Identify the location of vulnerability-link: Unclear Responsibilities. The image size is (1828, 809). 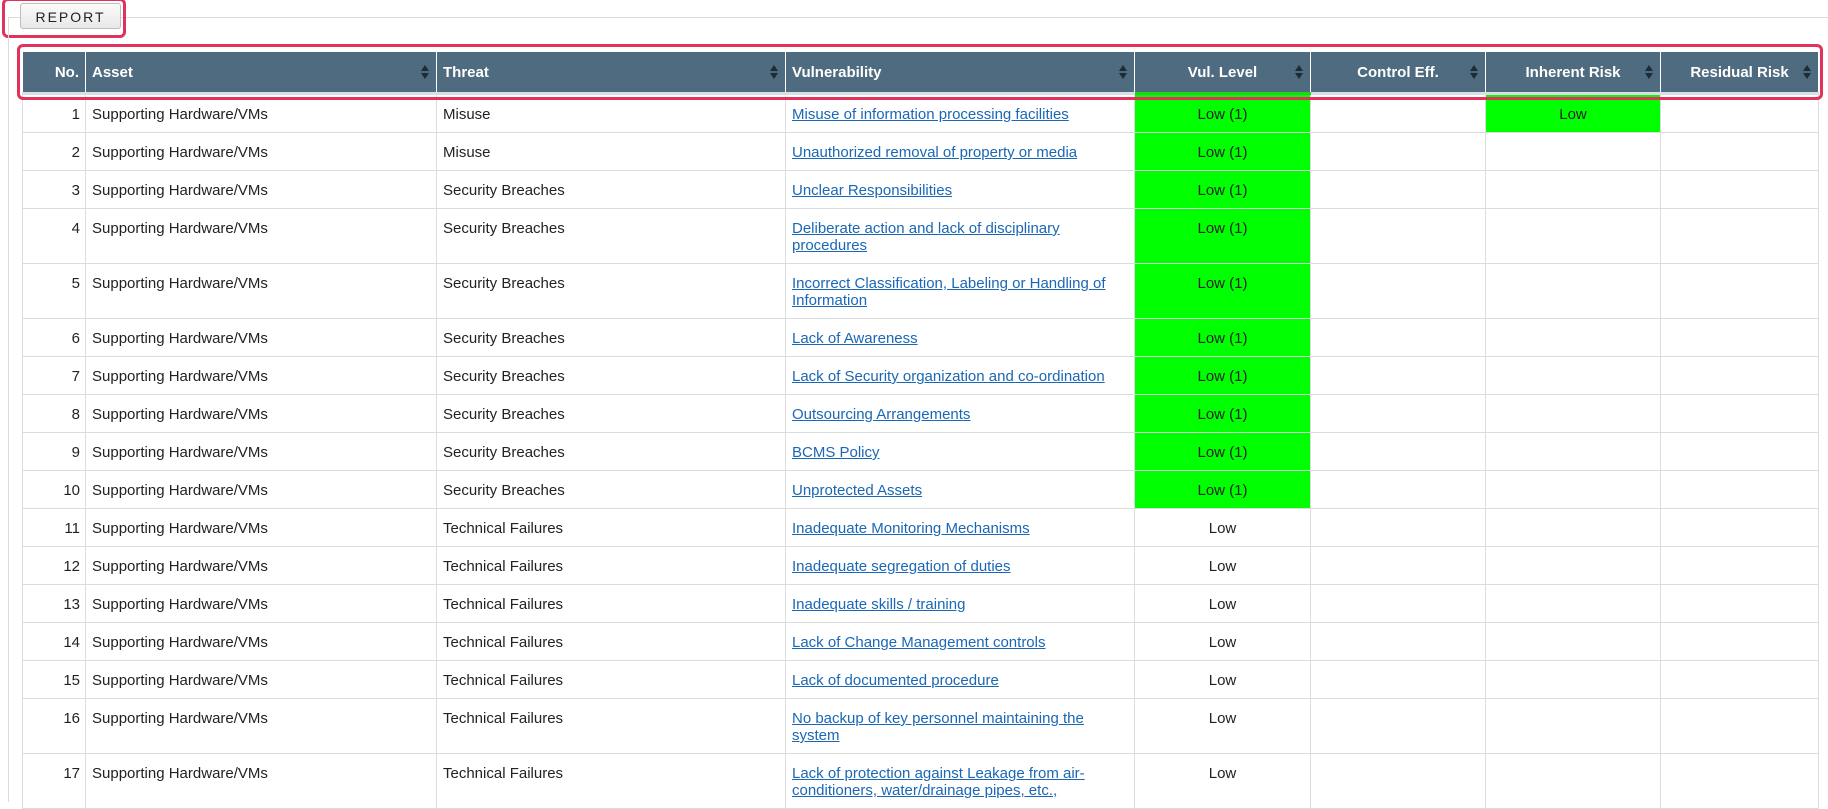
(872, 190).